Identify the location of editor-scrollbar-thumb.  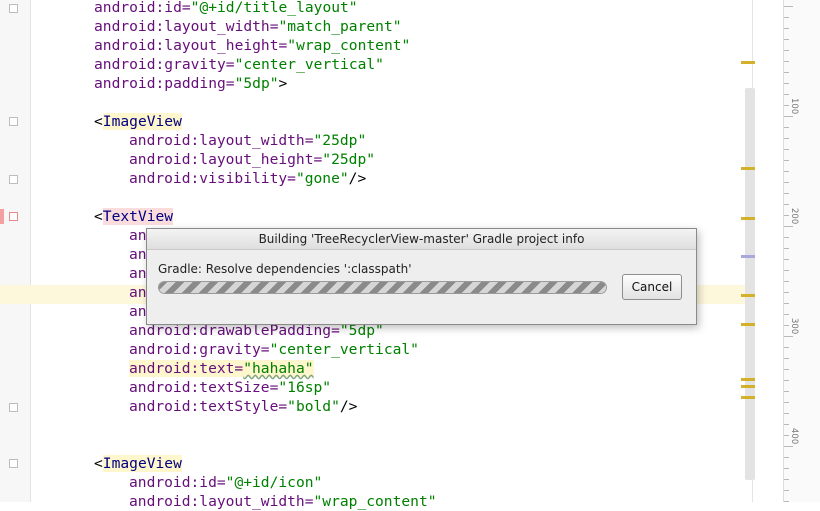
(750, 284).